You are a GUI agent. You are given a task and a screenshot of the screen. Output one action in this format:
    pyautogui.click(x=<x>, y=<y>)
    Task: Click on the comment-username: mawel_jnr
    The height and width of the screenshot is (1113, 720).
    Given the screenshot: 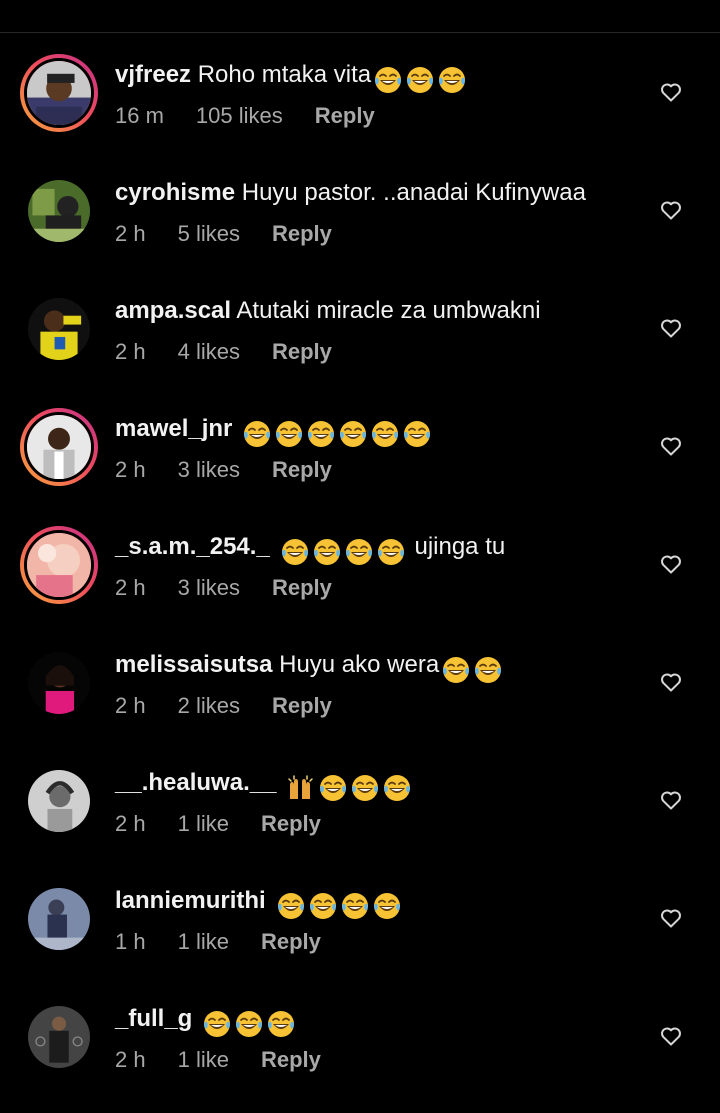 What is the action you would take?
    pyautogui.click(x=173, y=428)
    